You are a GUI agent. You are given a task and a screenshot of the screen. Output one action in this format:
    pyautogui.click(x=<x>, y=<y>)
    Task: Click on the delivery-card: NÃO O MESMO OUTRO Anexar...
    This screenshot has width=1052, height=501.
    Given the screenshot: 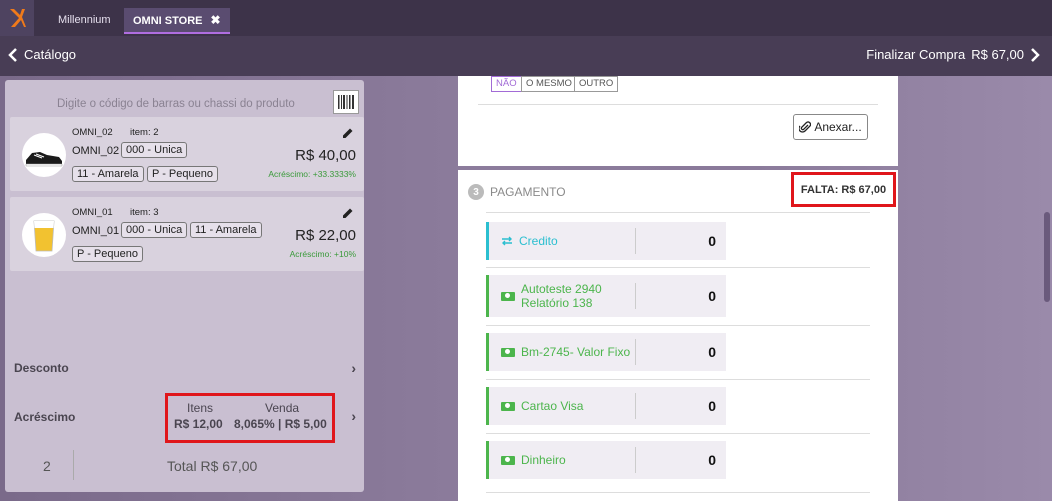 What is the action you would take?
    pyautogui.click(x=678, y=121)
    